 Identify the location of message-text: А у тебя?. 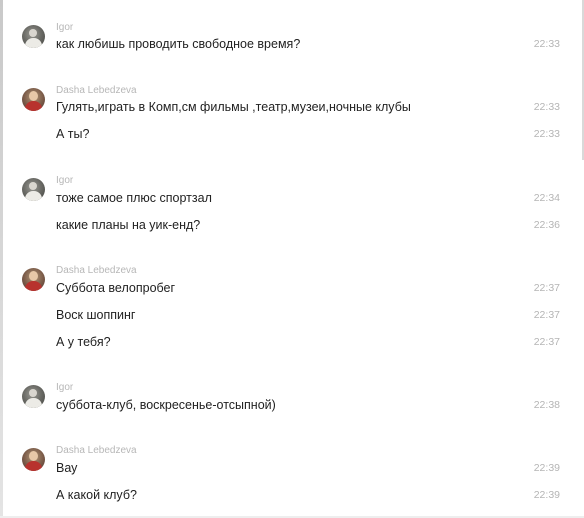
(83, 342).